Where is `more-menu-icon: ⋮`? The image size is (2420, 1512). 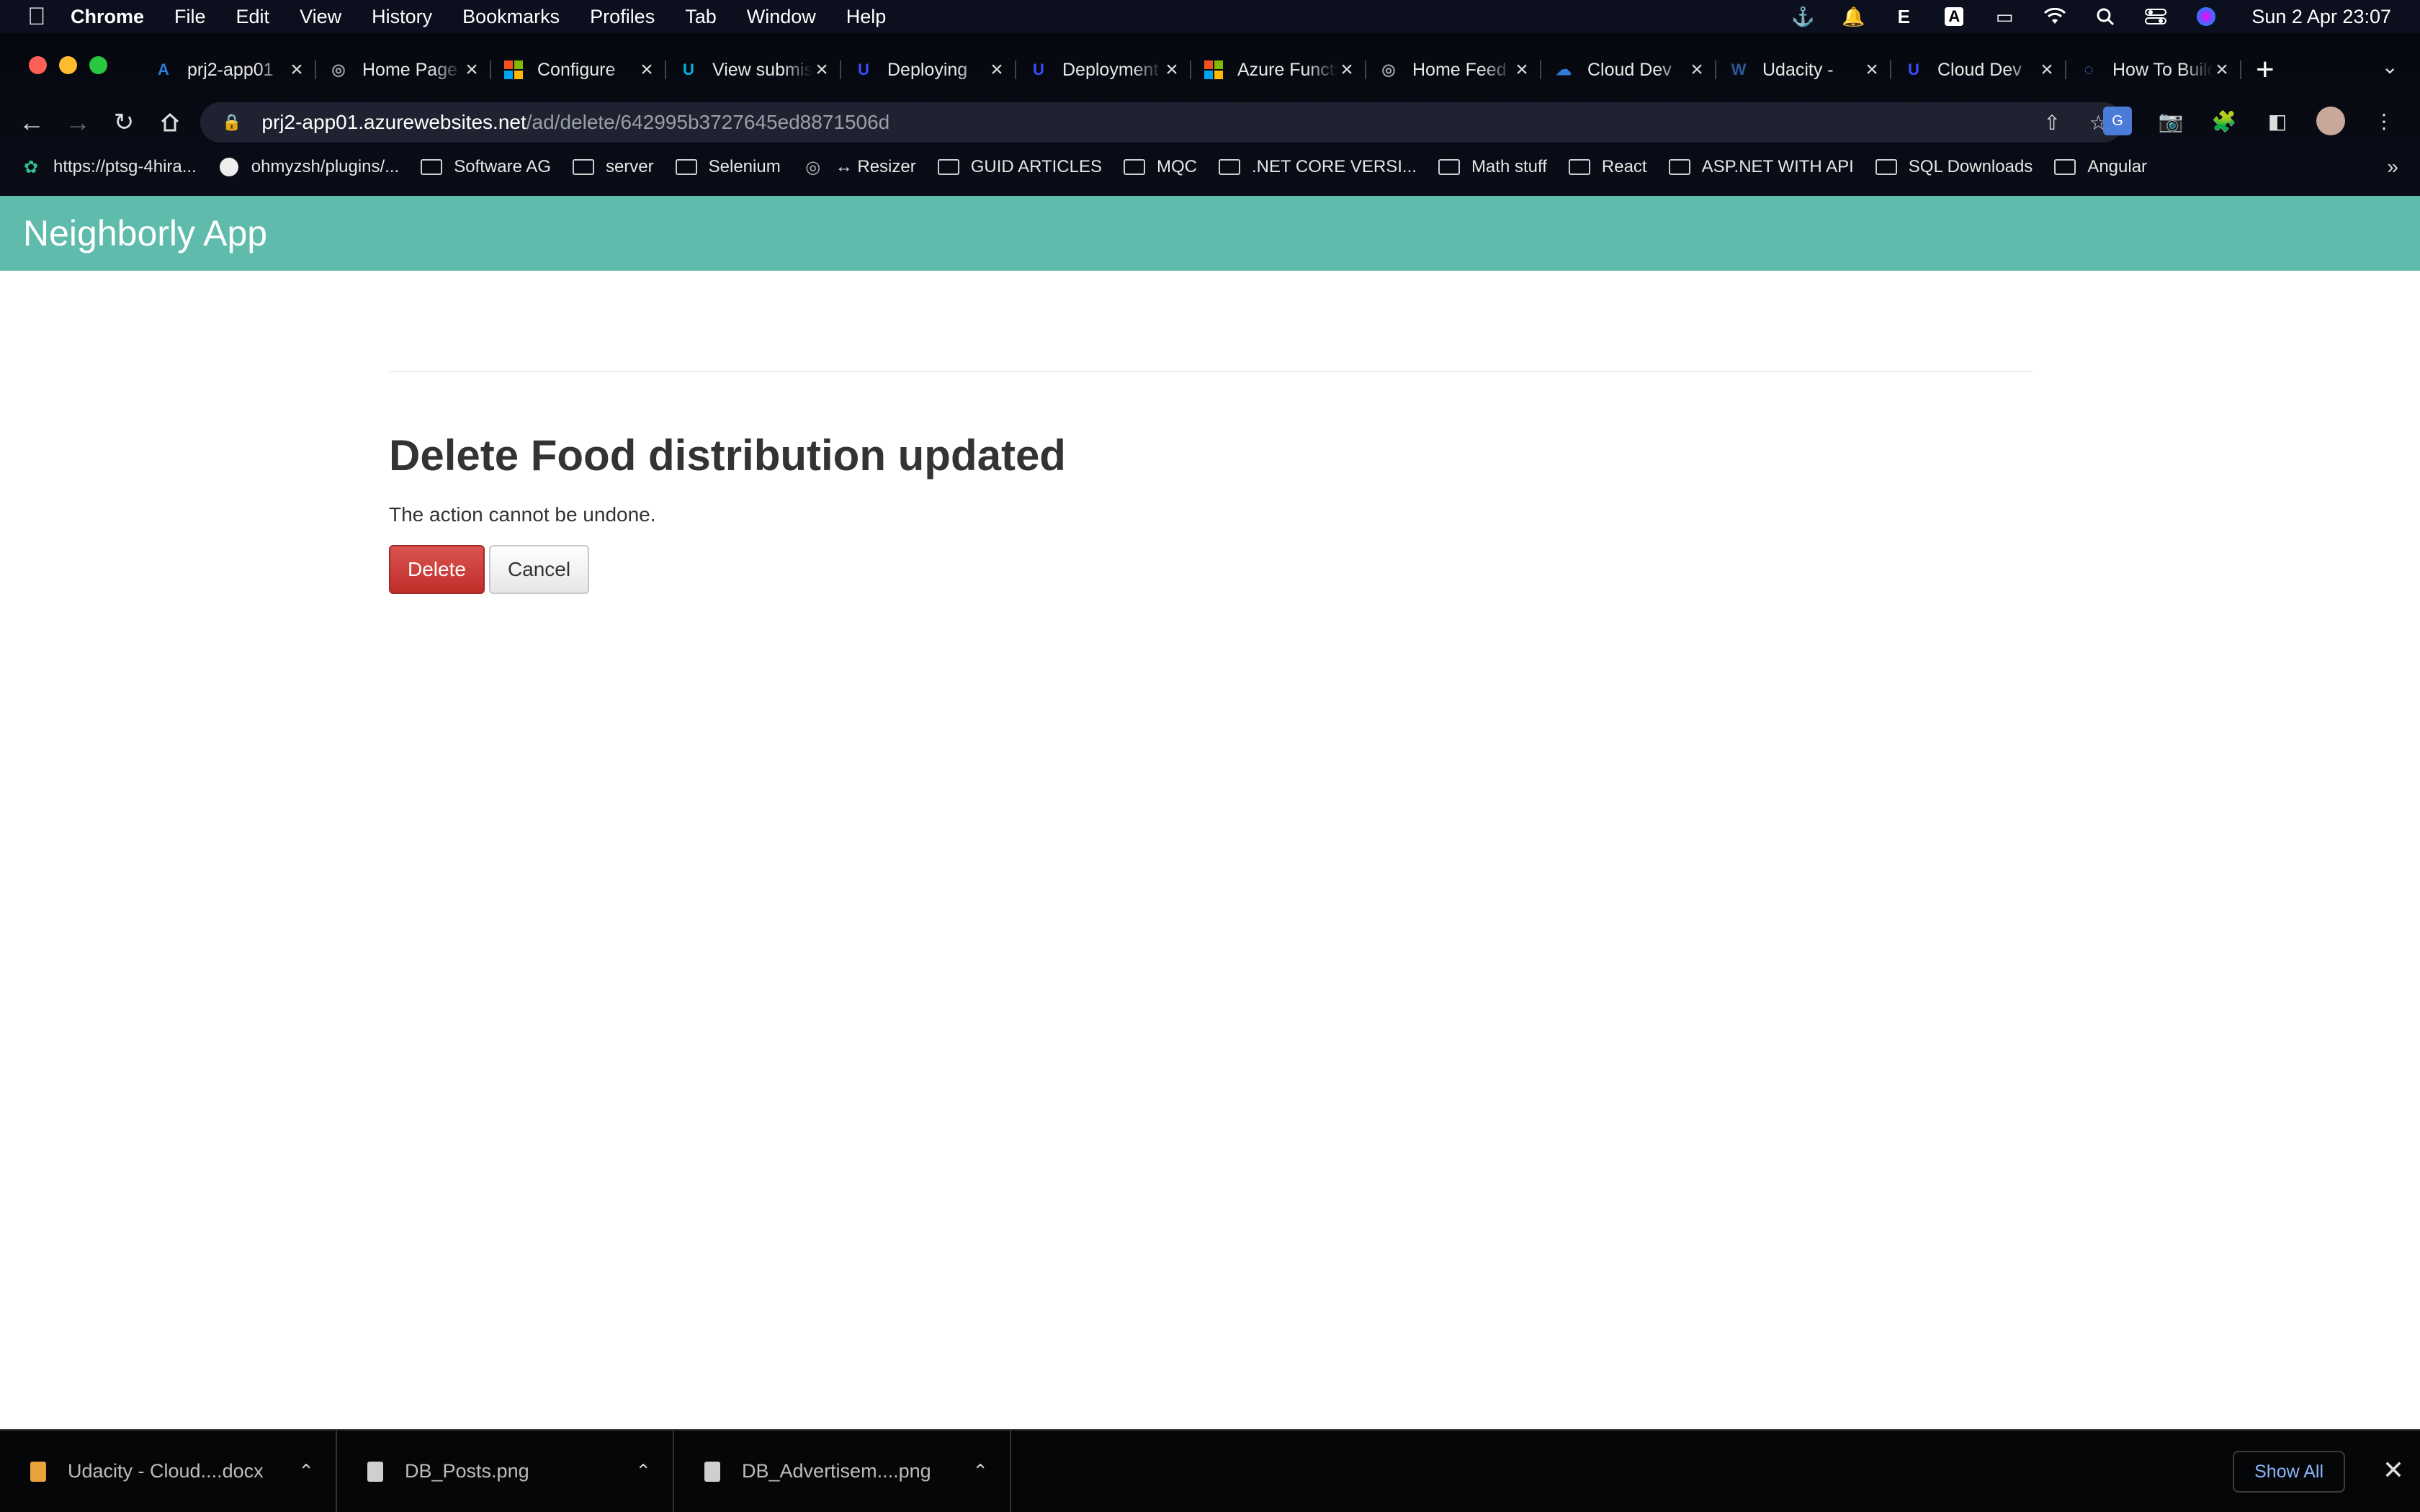
more-menu-icon: ⋮ is located at coordinates (2384, 121).